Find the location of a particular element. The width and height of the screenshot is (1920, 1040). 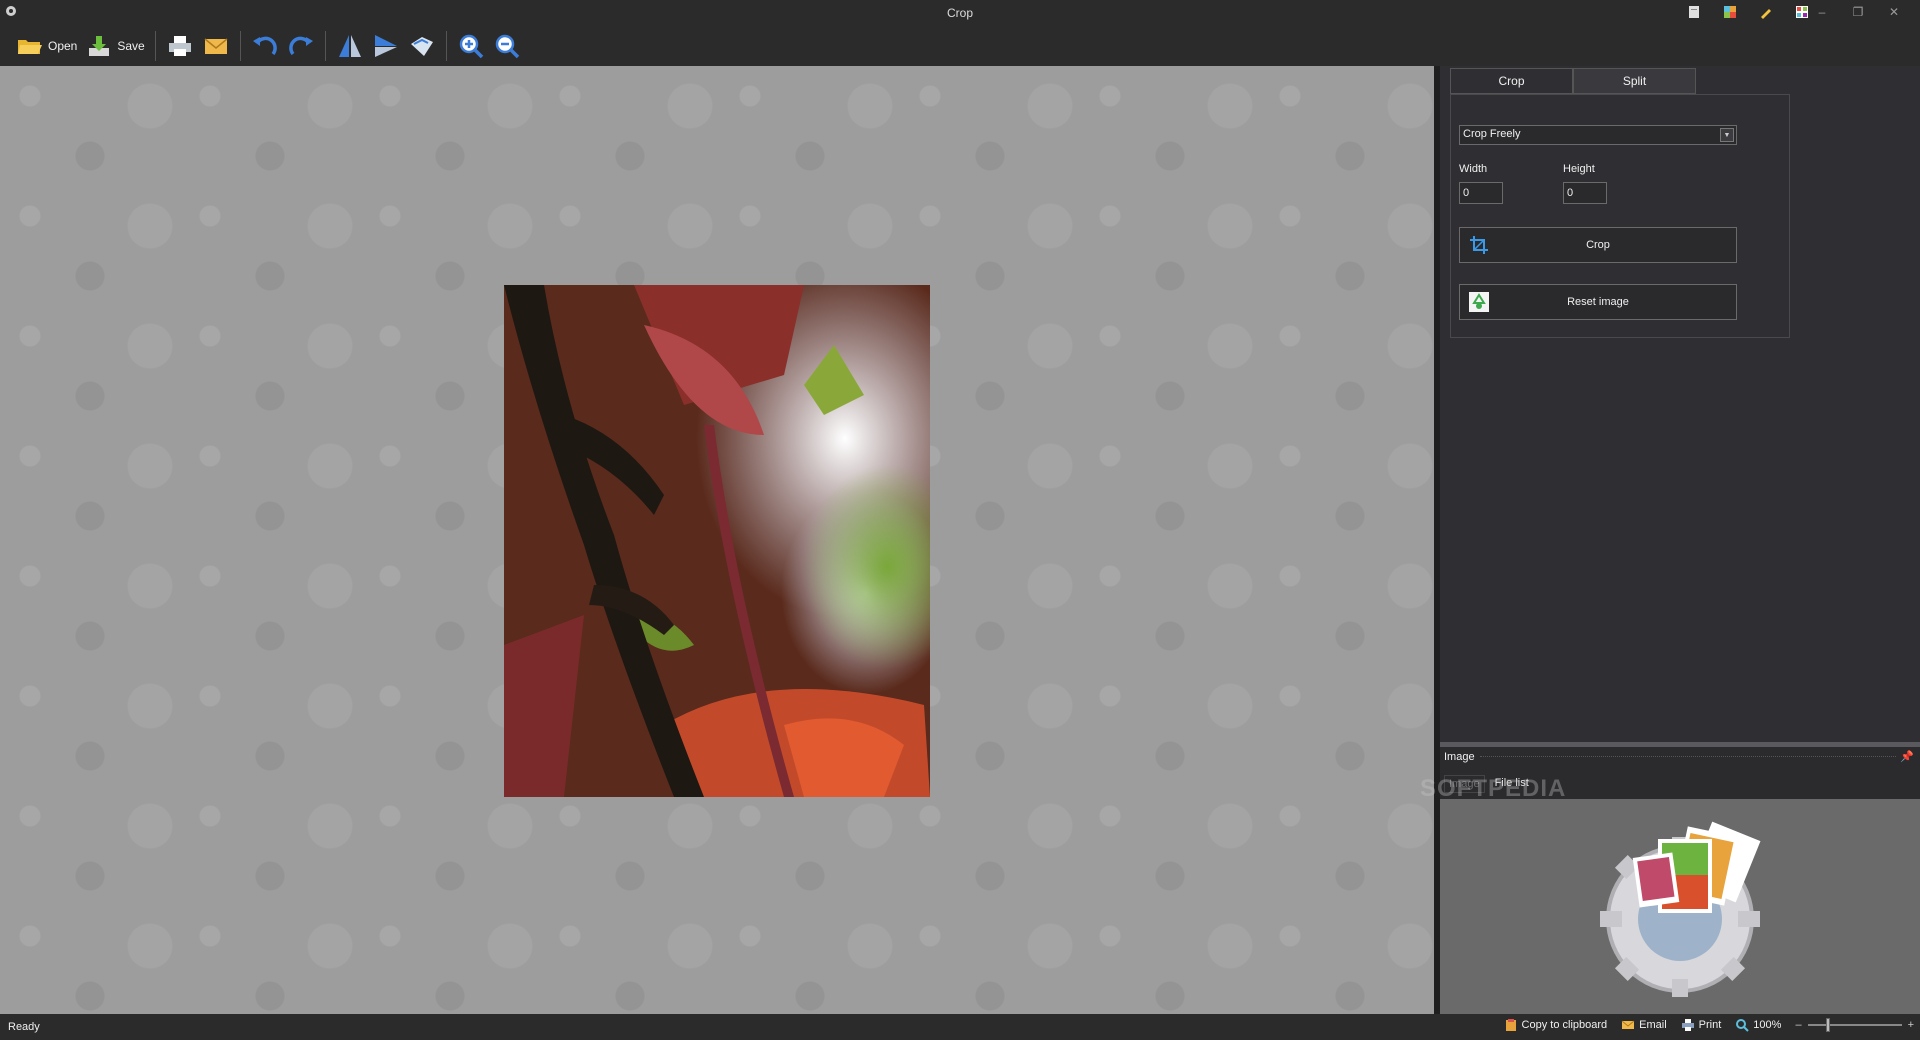

dock-content is located at coordinates (1680, 906).